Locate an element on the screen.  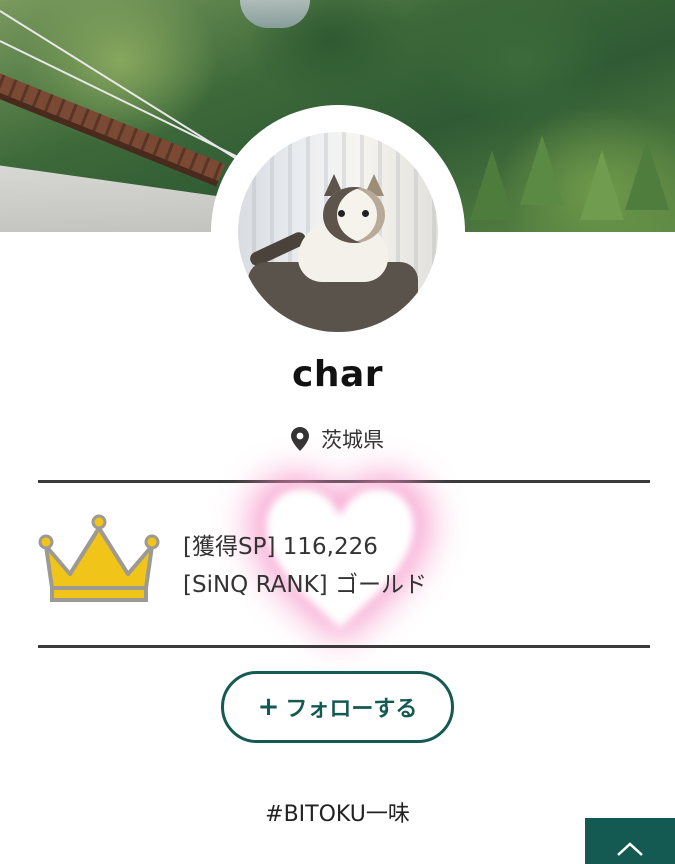
follow-button-label: フォローする is located at coordinates (351, 709).